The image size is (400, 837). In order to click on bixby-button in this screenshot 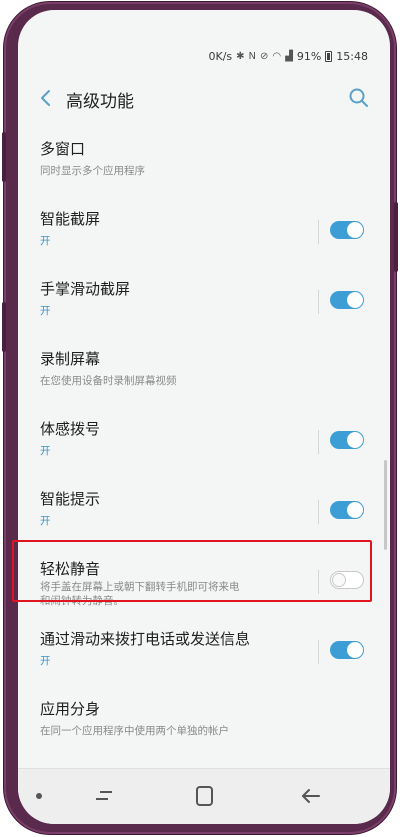, I will do `click(4, 327)`.